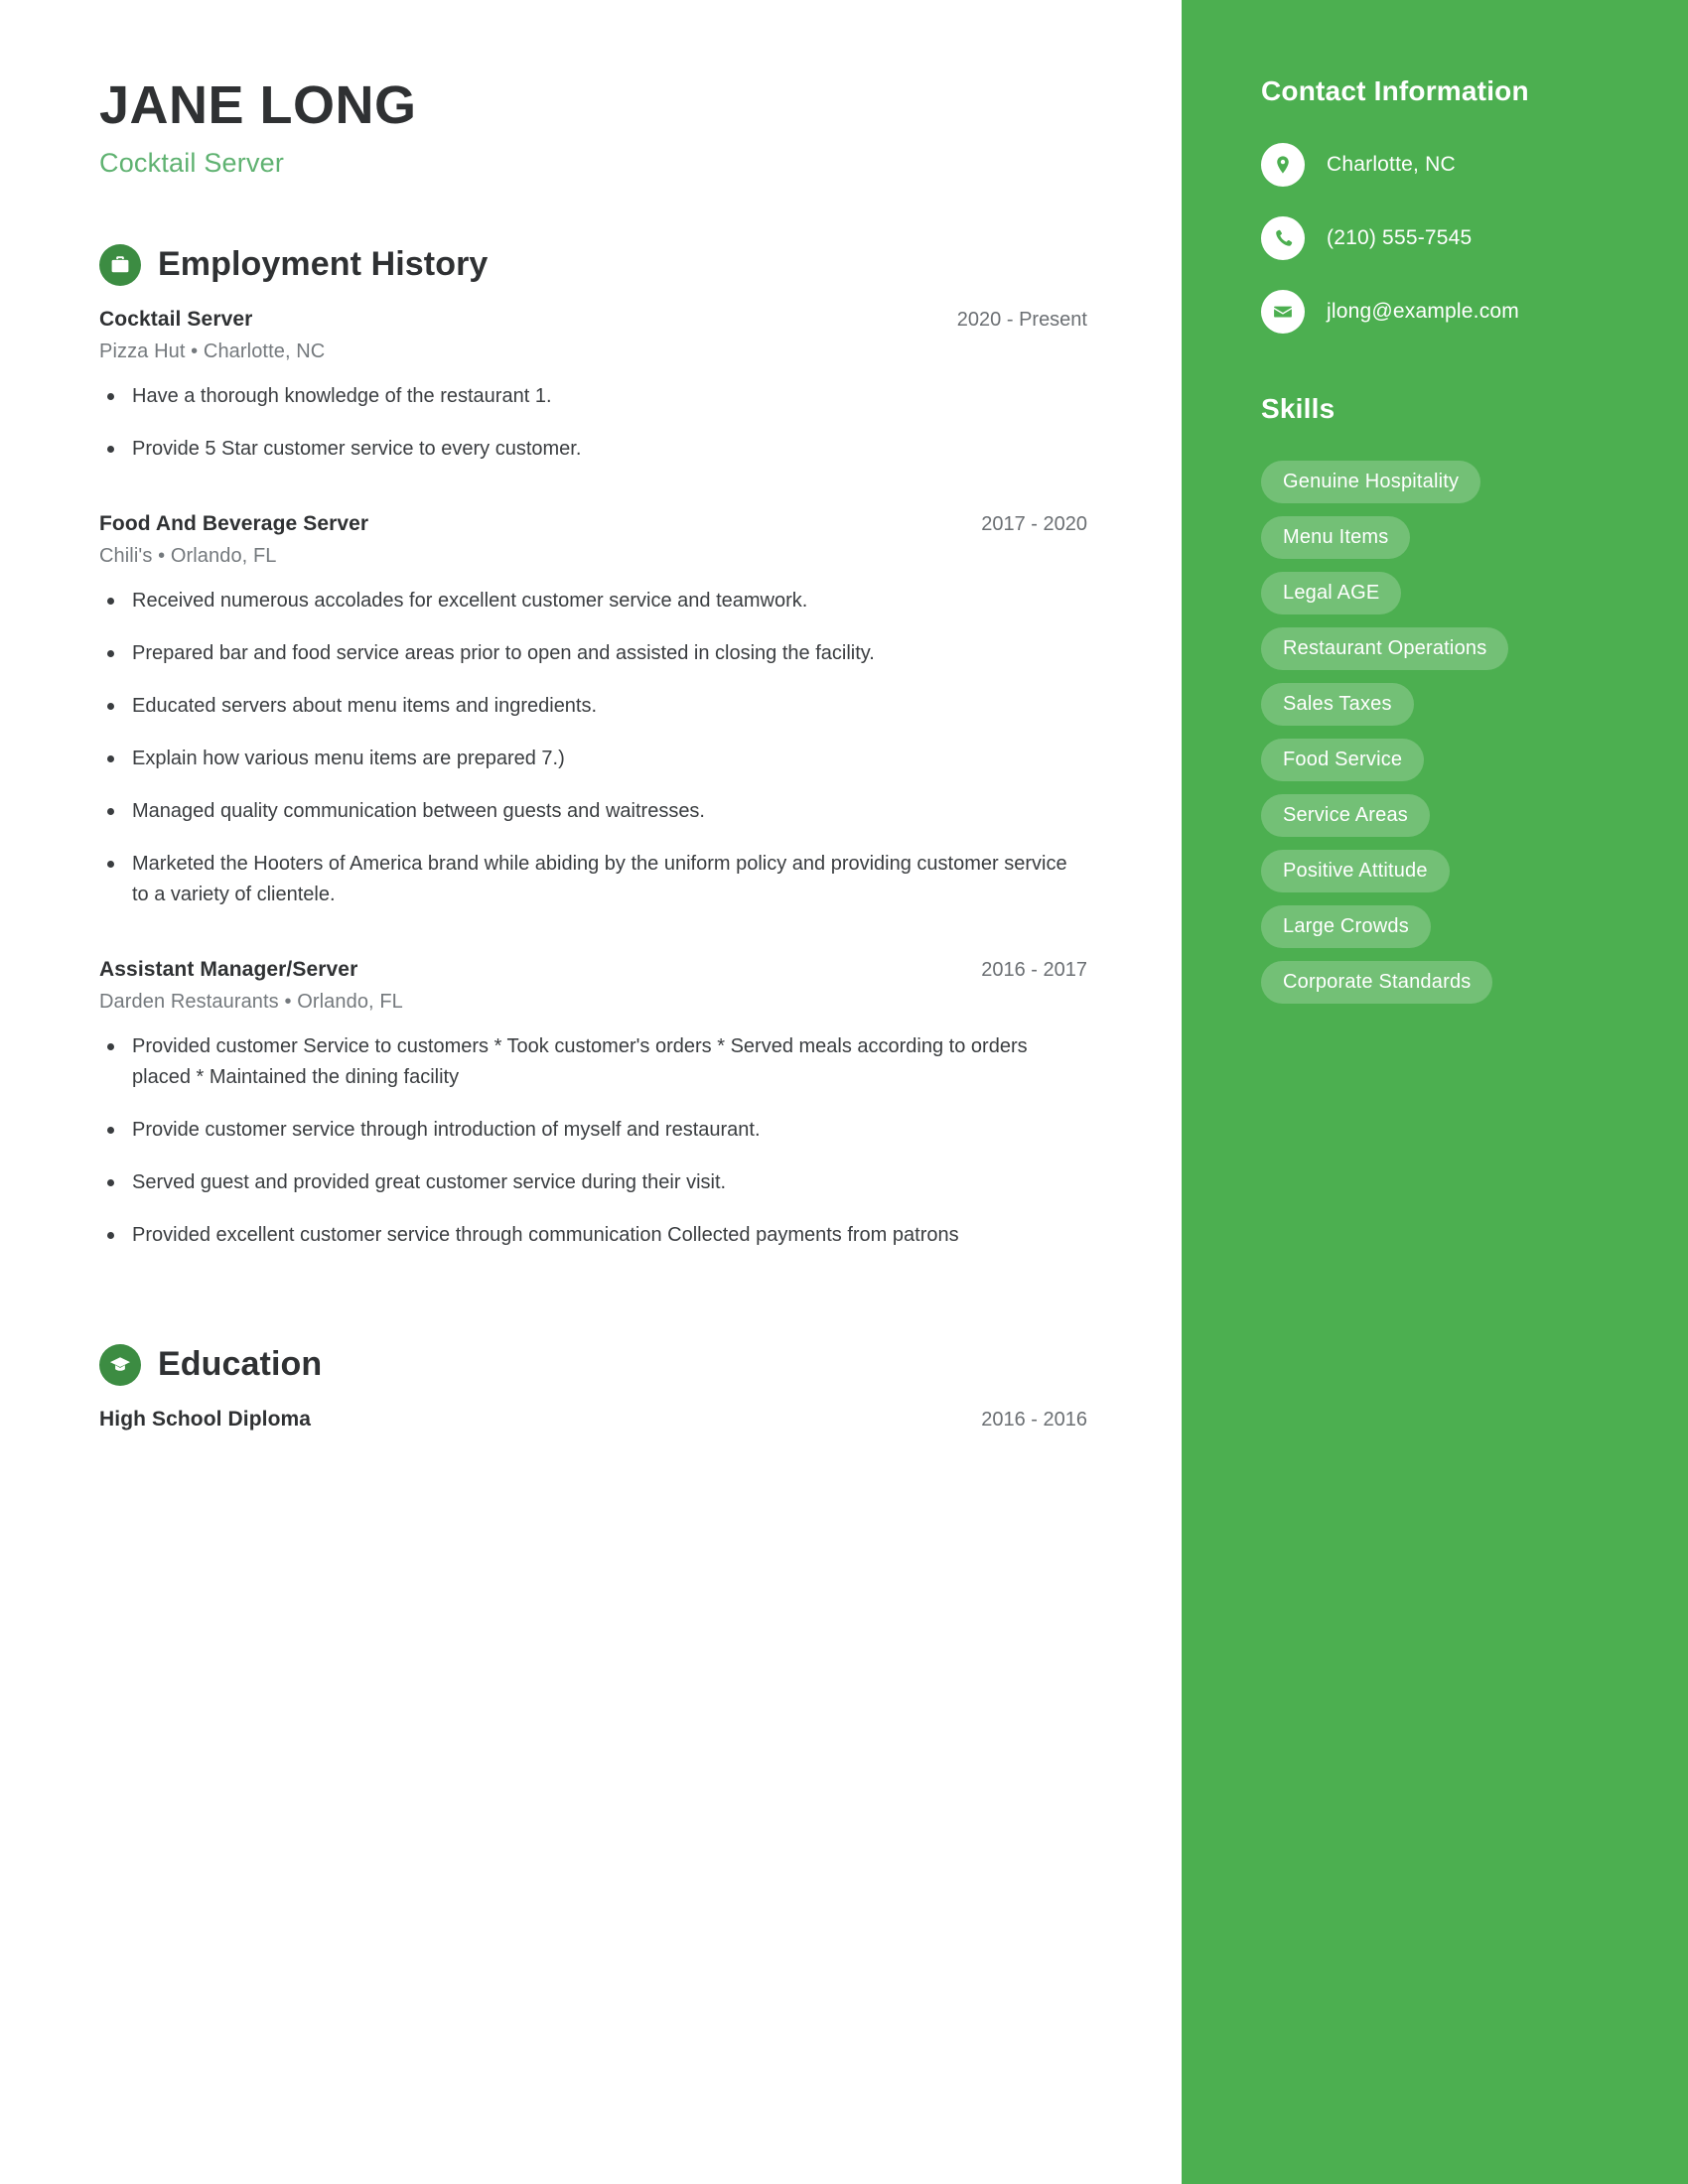  Describe the element at coordinates (593, 1364) in the screenshot. I see `section-header-education: Education` at that location.